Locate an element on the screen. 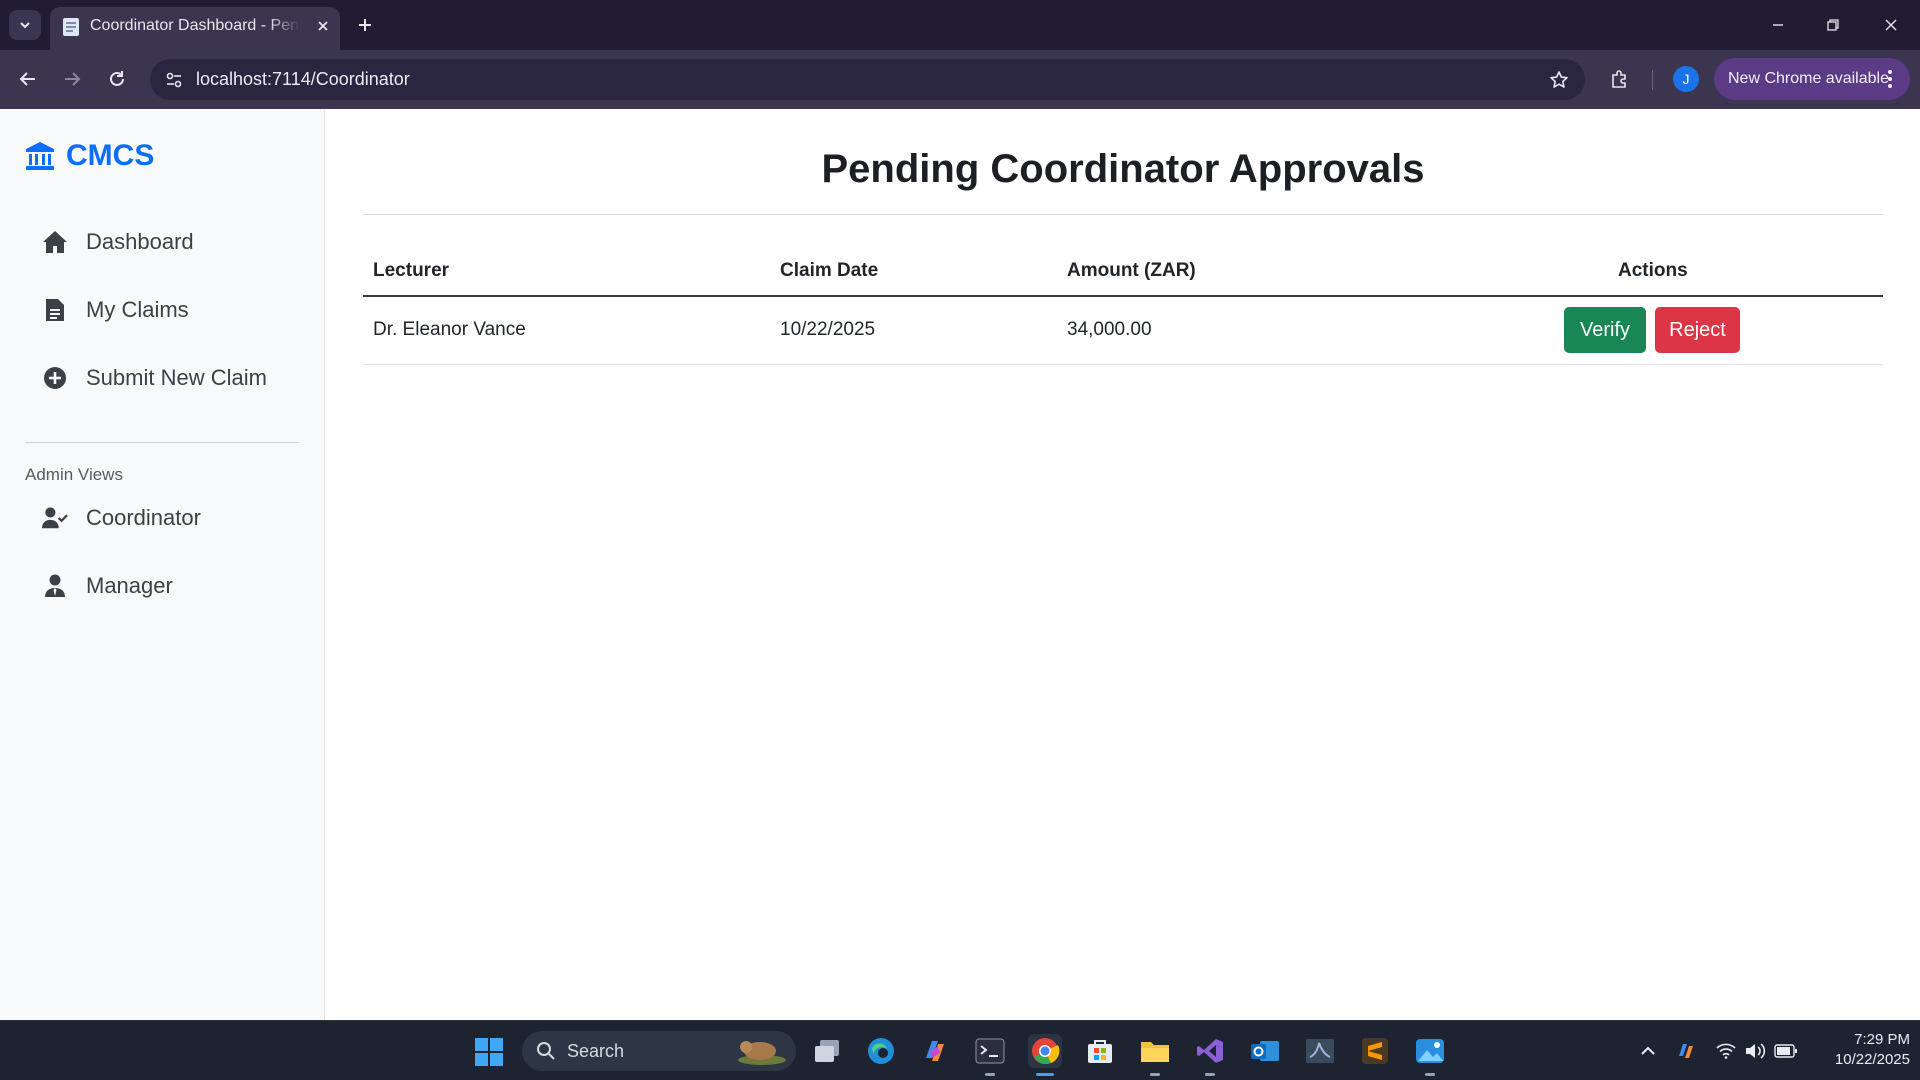  volume-icon is located at coordinates (1756, 1051).